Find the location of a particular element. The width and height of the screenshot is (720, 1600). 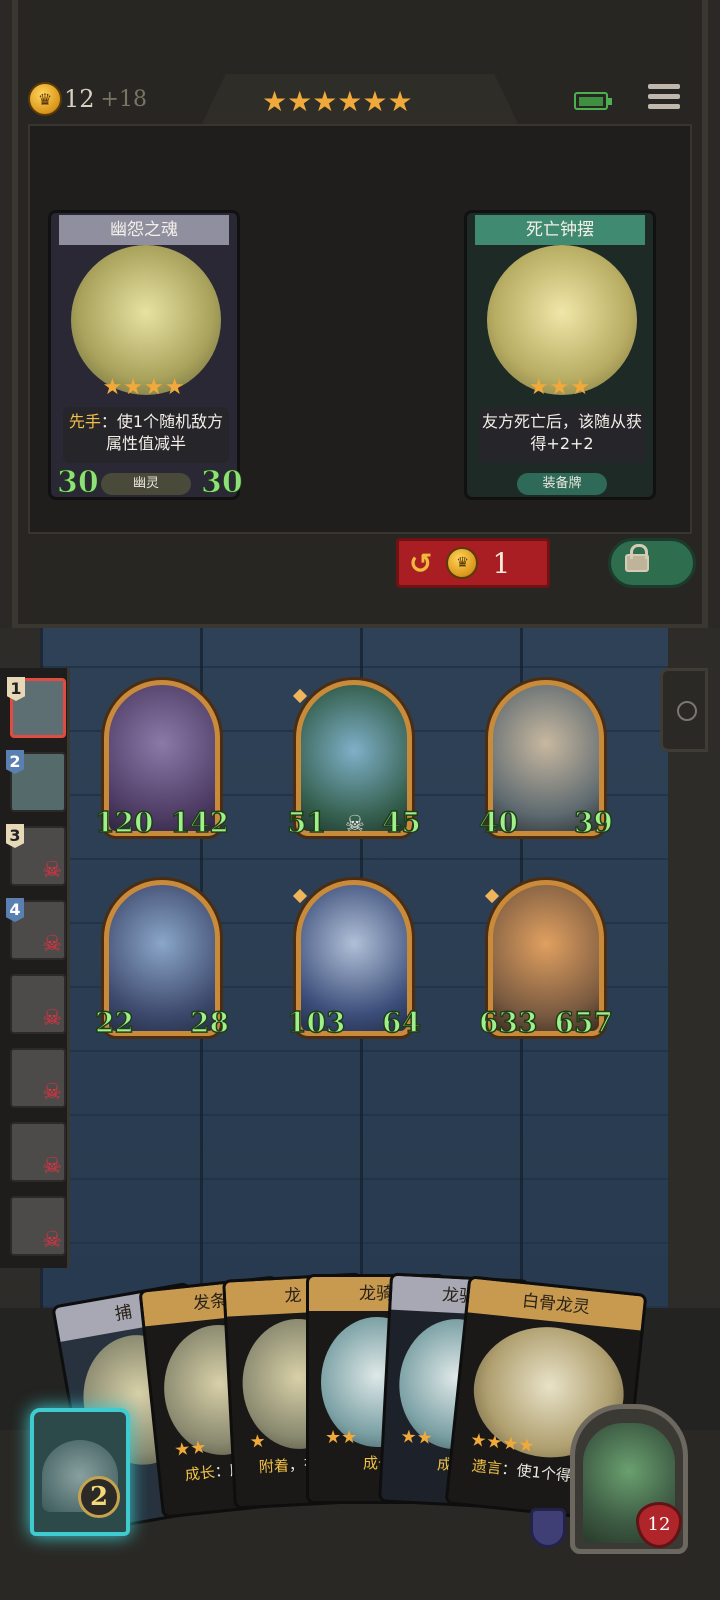

opponent-slot-4: 4 ☠ is located at coordinates (36, 929).